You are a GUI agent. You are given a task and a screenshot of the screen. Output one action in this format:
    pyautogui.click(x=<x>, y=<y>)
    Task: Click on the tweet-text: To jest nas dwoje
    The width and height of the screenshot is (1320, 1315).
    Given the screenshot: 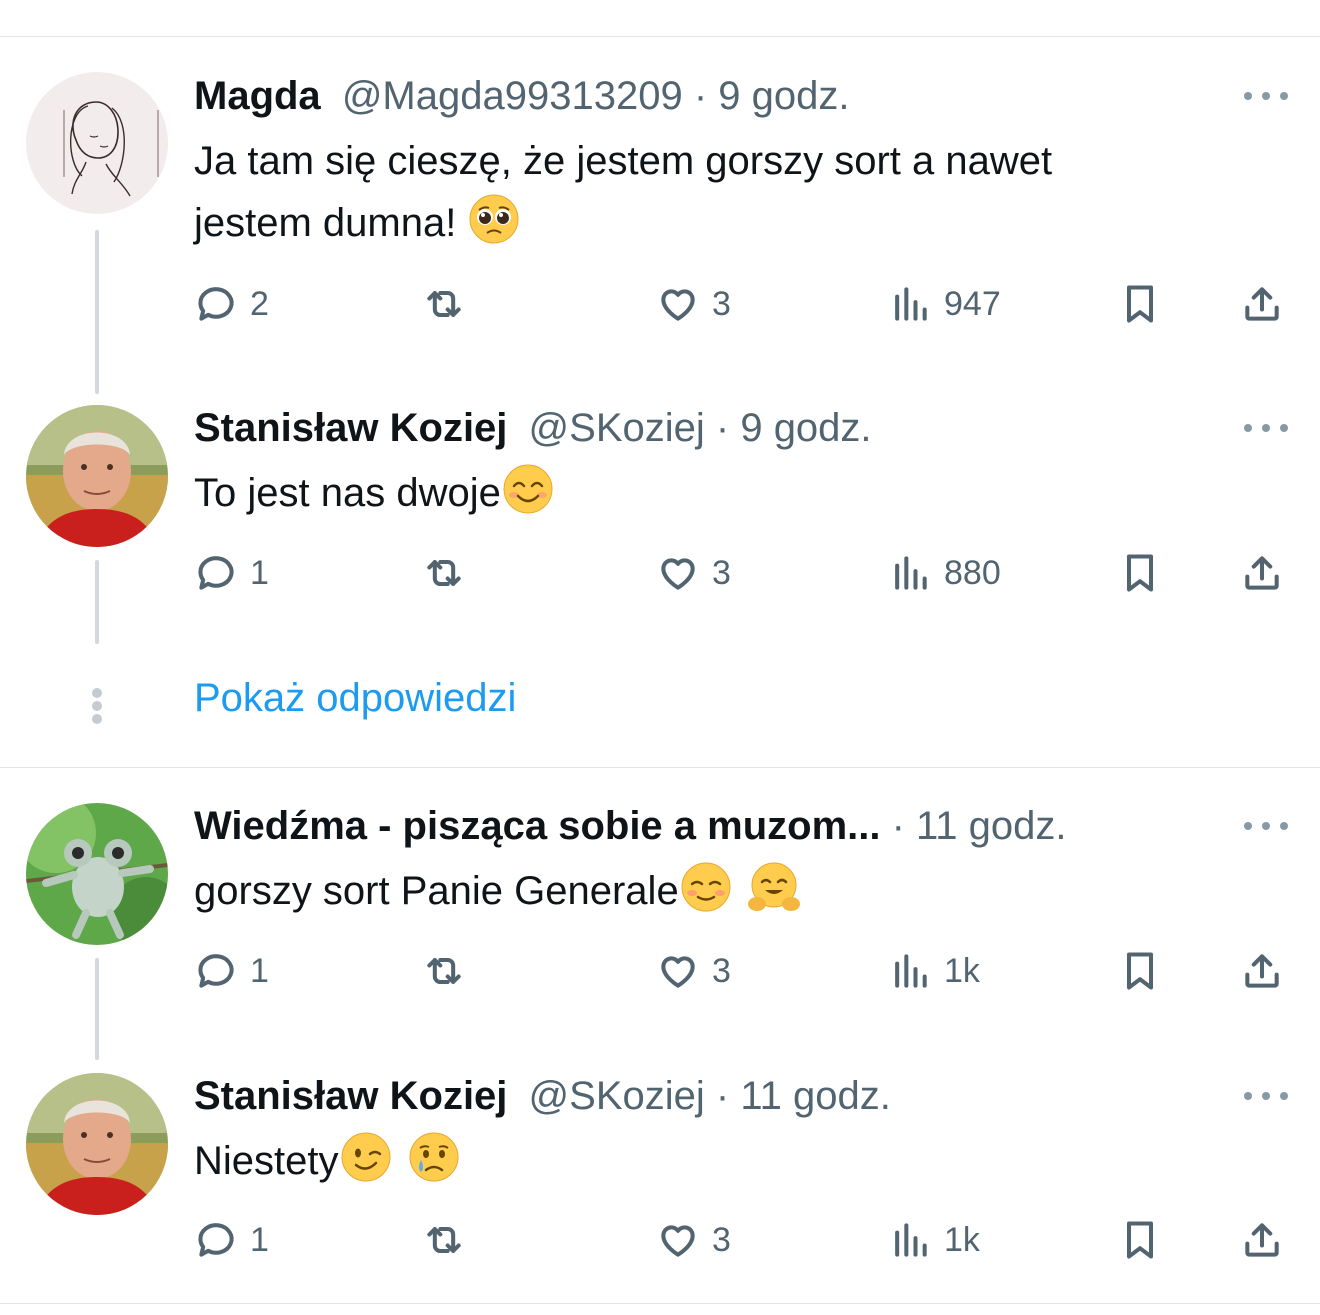 What is the action you would take?
    pyautogui.click(x=724, y=493)
    